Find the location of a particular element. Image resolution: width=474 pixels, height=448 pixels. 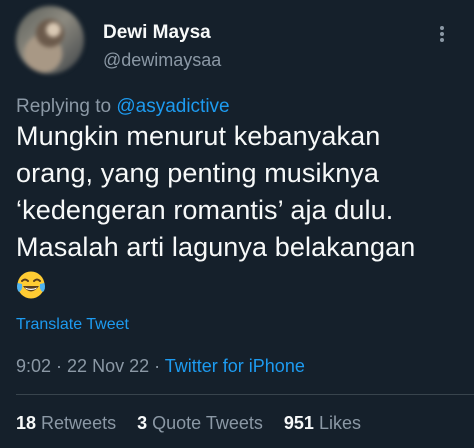

likes-stat: 951 Likes is located at coordinates (322, 423).